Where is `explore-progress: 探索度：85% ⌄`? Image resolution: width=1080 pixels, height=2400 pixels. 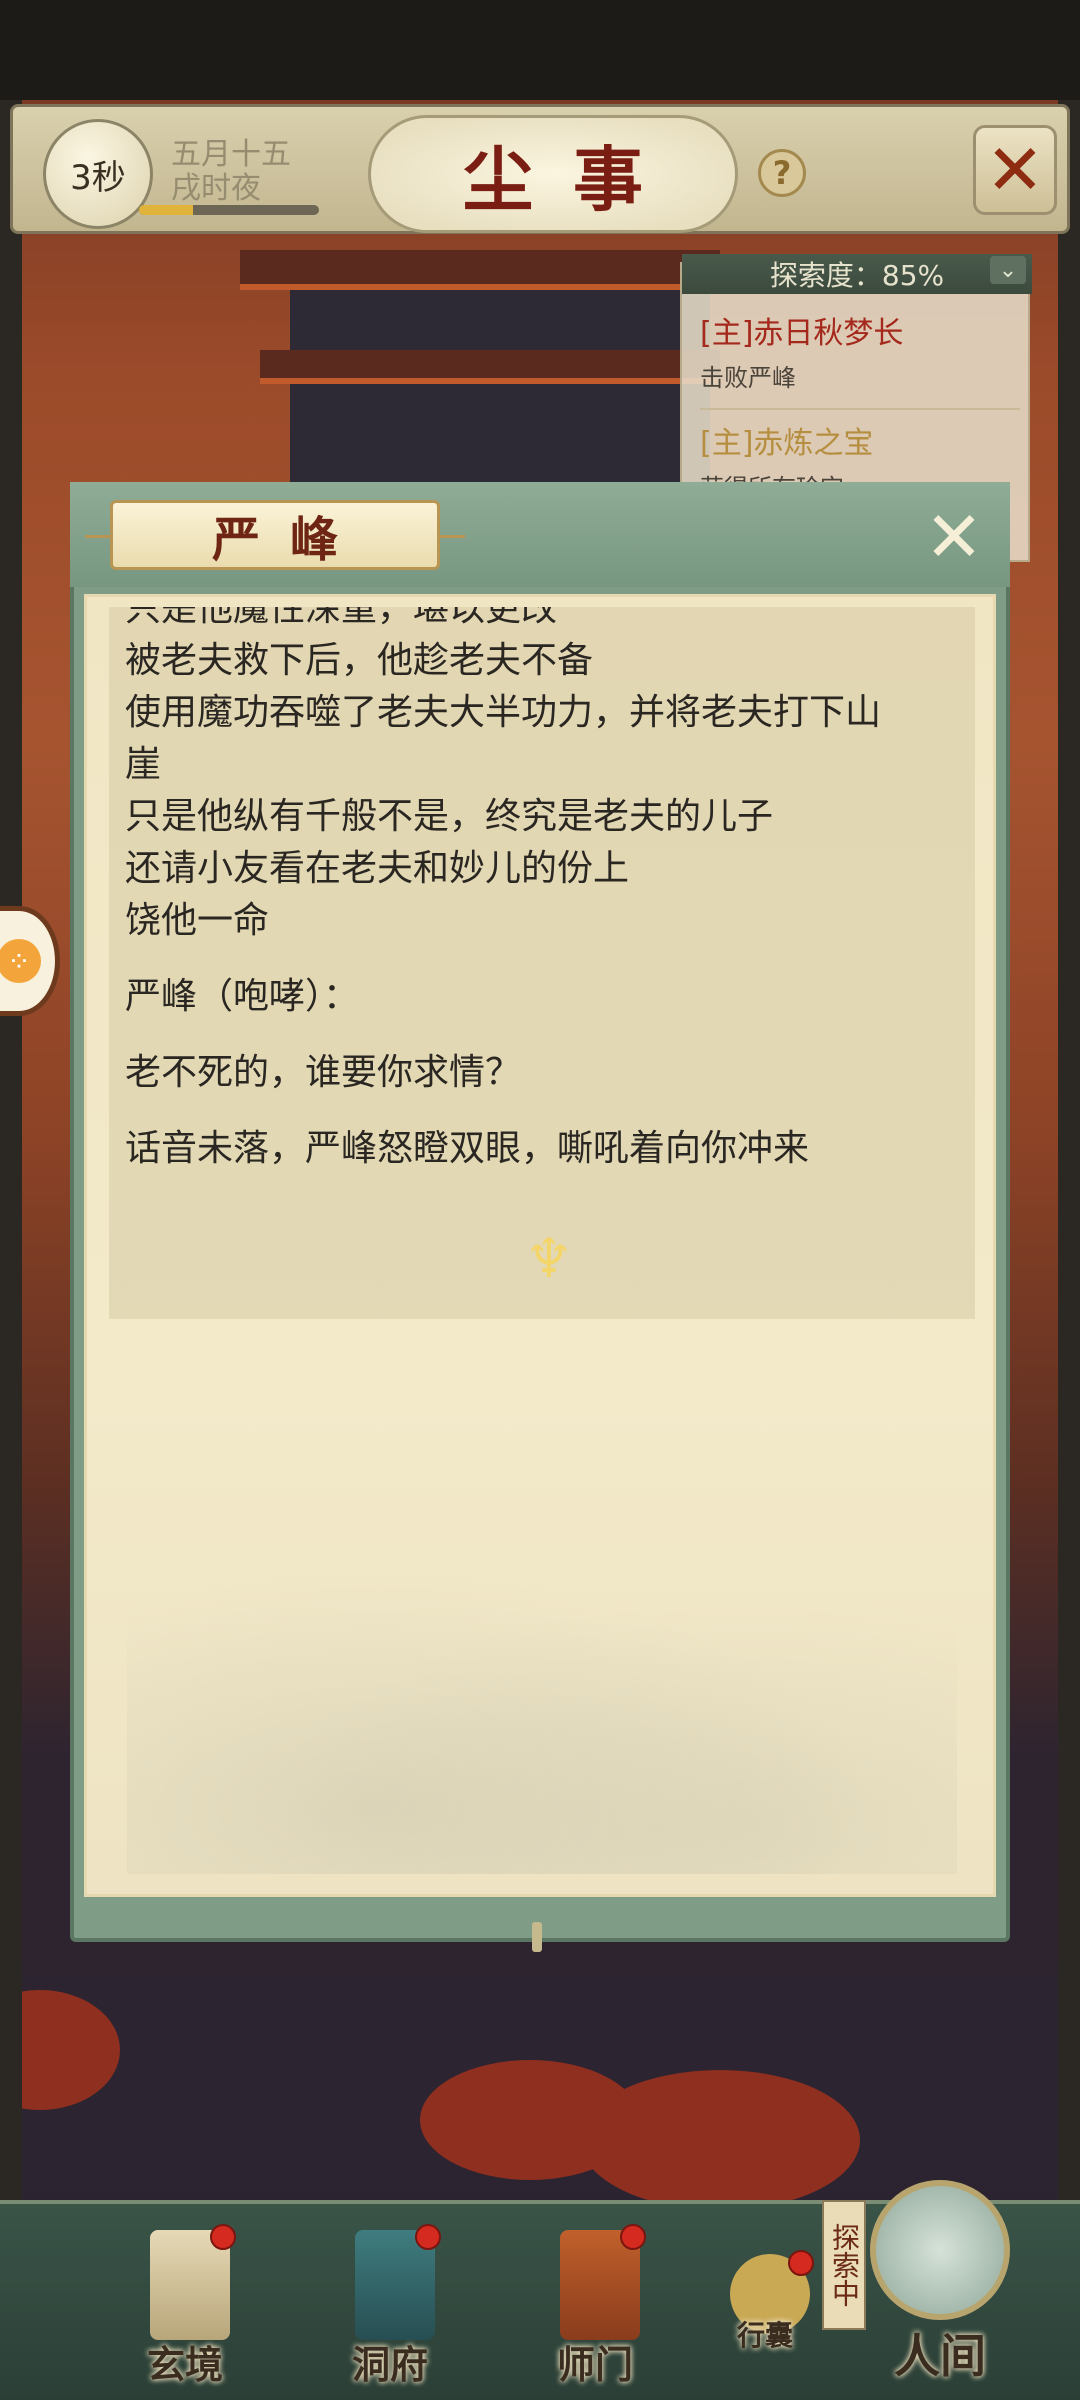
explore-progress: 探索度：85% ⌄ is located at coordinates (857, 274).